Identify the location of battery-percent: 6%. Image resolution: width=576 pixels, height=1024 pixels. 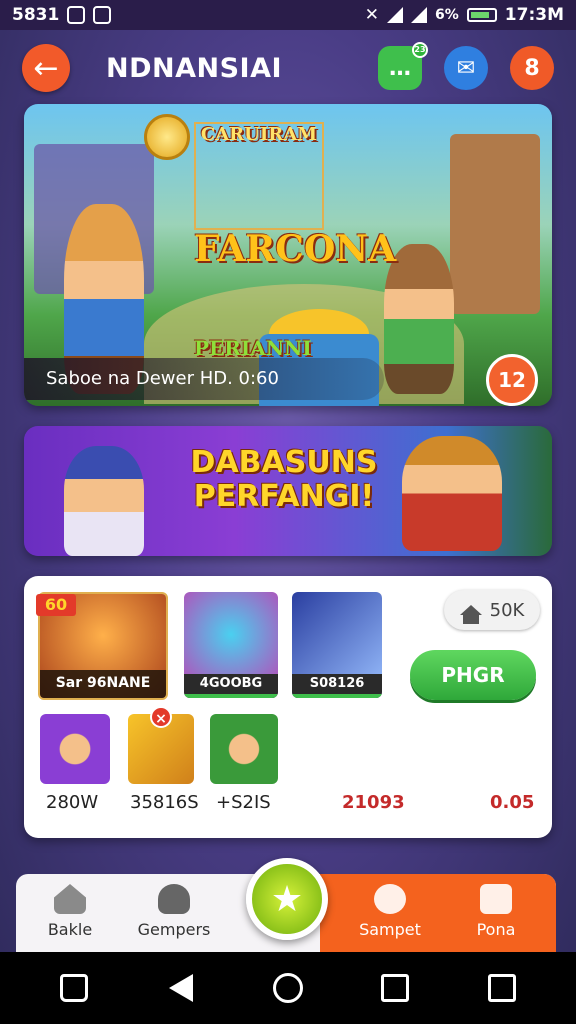
(447, 15).